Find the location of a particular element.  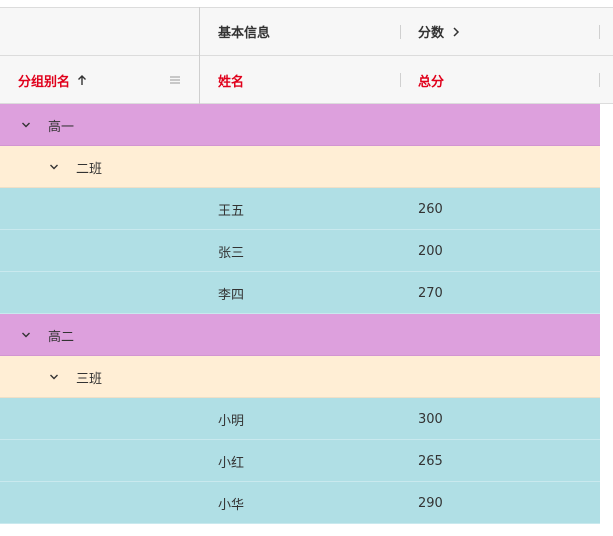

table-row: 李四 270 is located at coordinates (300, 293).